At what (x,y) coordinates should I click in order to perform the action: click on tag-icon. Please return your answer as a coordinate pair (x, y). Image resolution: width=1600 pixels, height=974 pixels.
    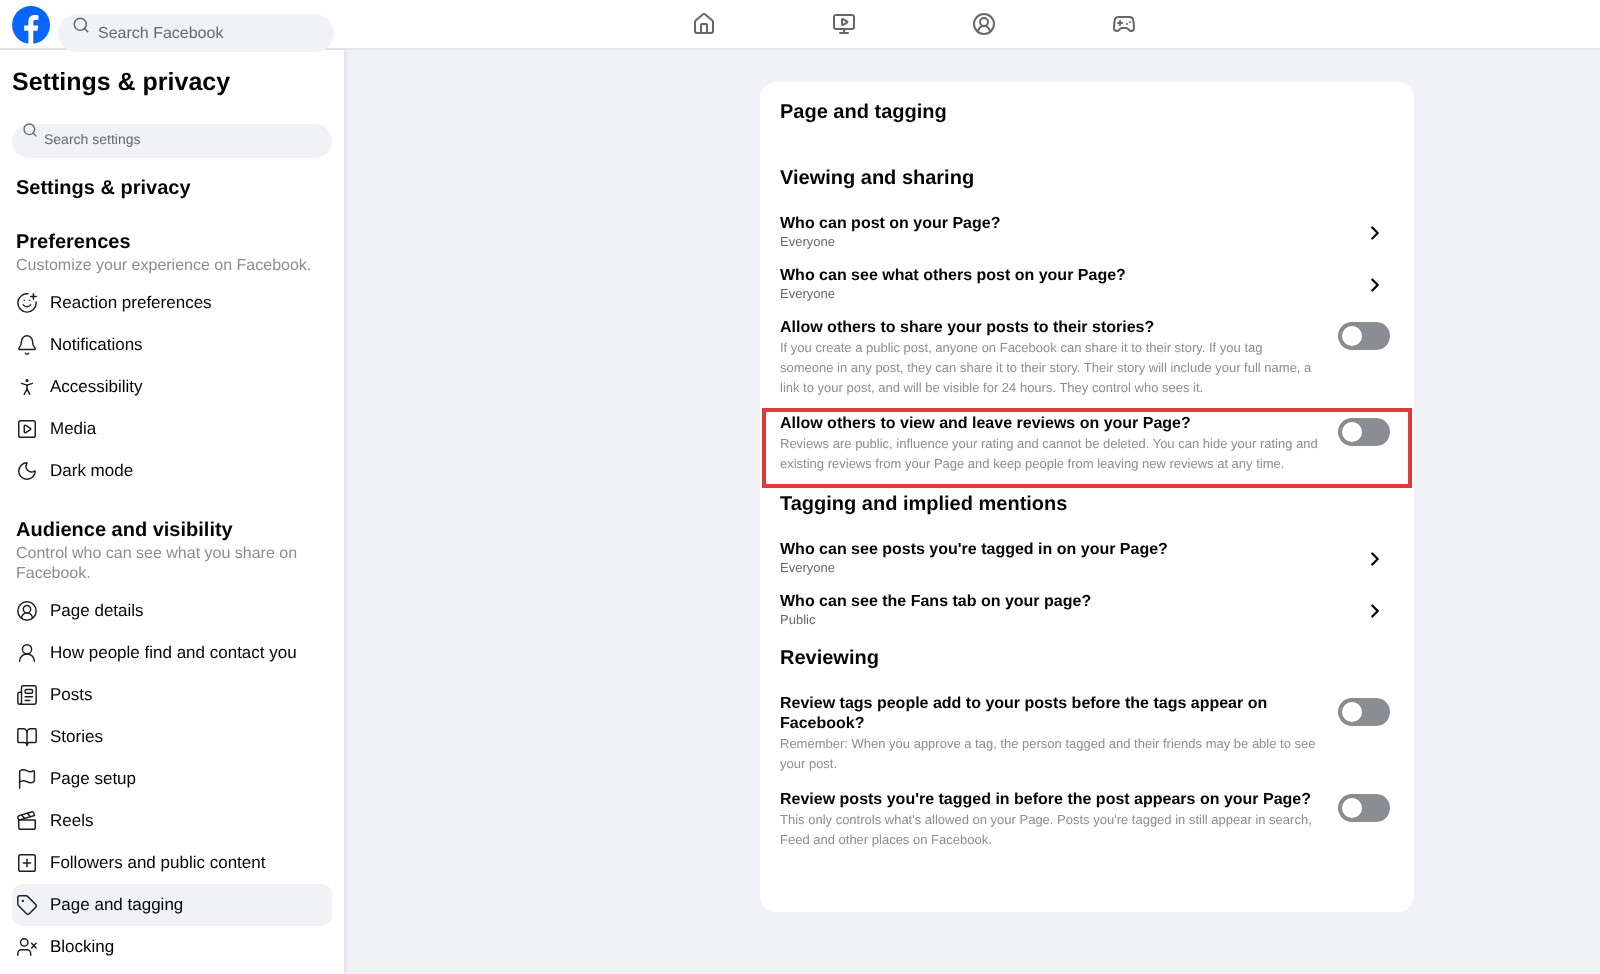
    Looking at the image, I should click on (27, 905).